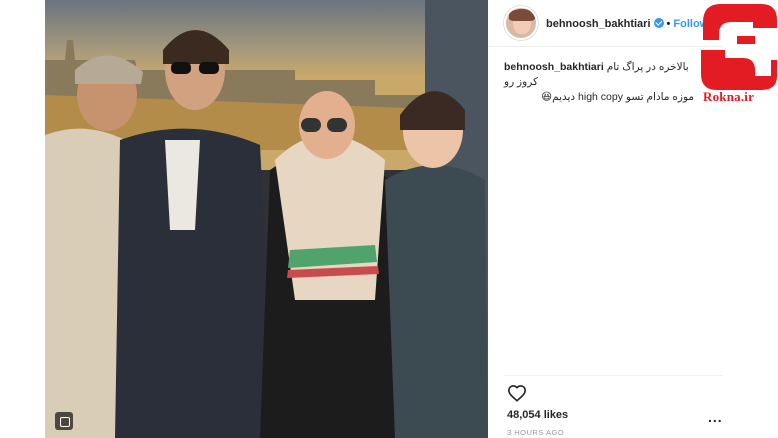 This screenshot has width=778, height=438. I want to click on rokna-logo: Rokna.ir, so click(737, 55).